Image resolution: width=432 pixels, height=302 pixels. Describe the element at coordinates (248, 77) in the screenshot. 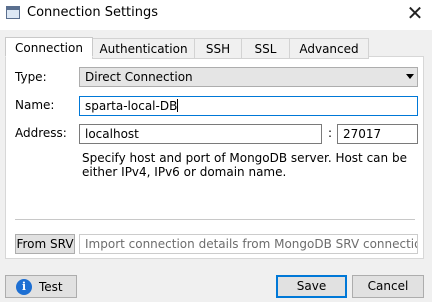

I see `connection-type-select: Direct Connection` at that location.